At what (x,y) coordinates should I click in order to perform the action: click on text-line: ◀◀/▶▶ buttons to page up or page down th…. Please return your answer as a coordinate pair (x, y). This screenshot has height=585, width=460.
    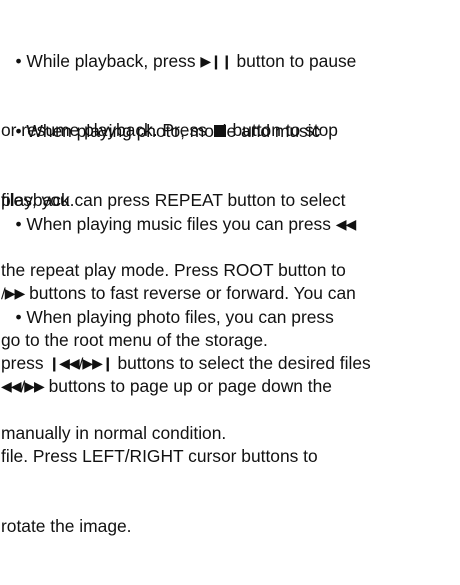
    Looking at the image, I should click on (166, 386).